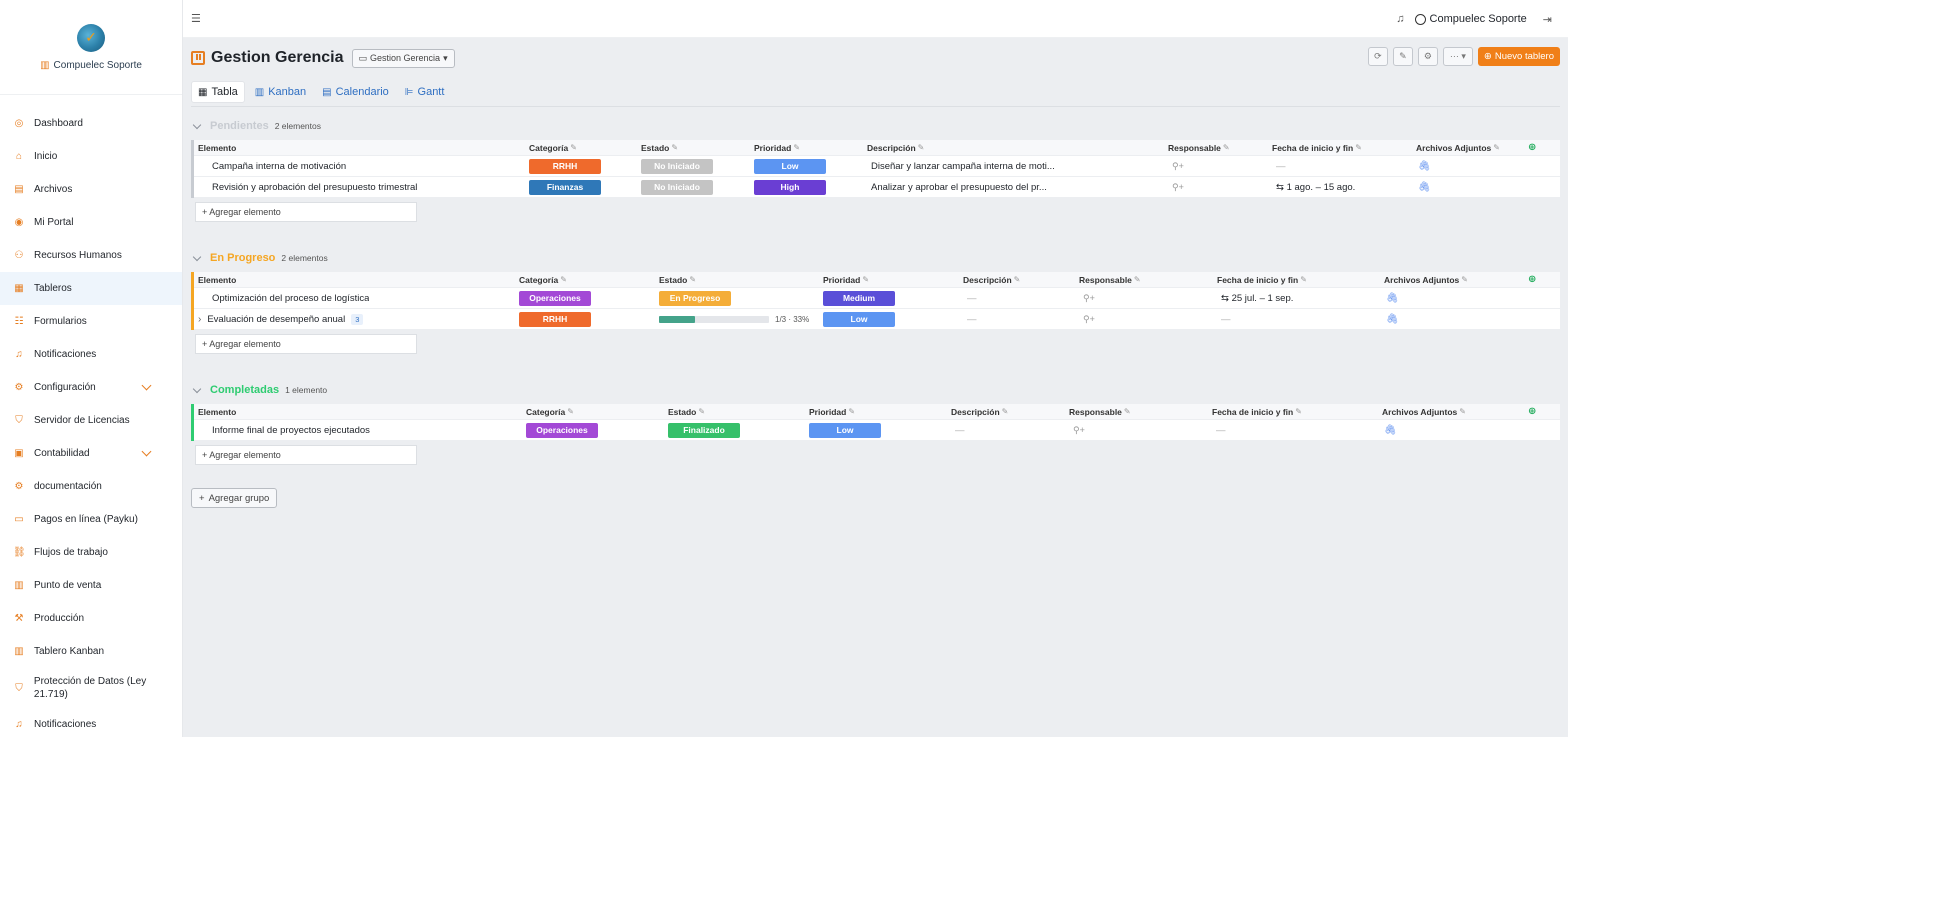 The width and height of the screenshot is (1960, 920). What do you see at coordinates (790, 187) in the screenshot?
I see `priority-cell: High` at bounding box center [790, 187].